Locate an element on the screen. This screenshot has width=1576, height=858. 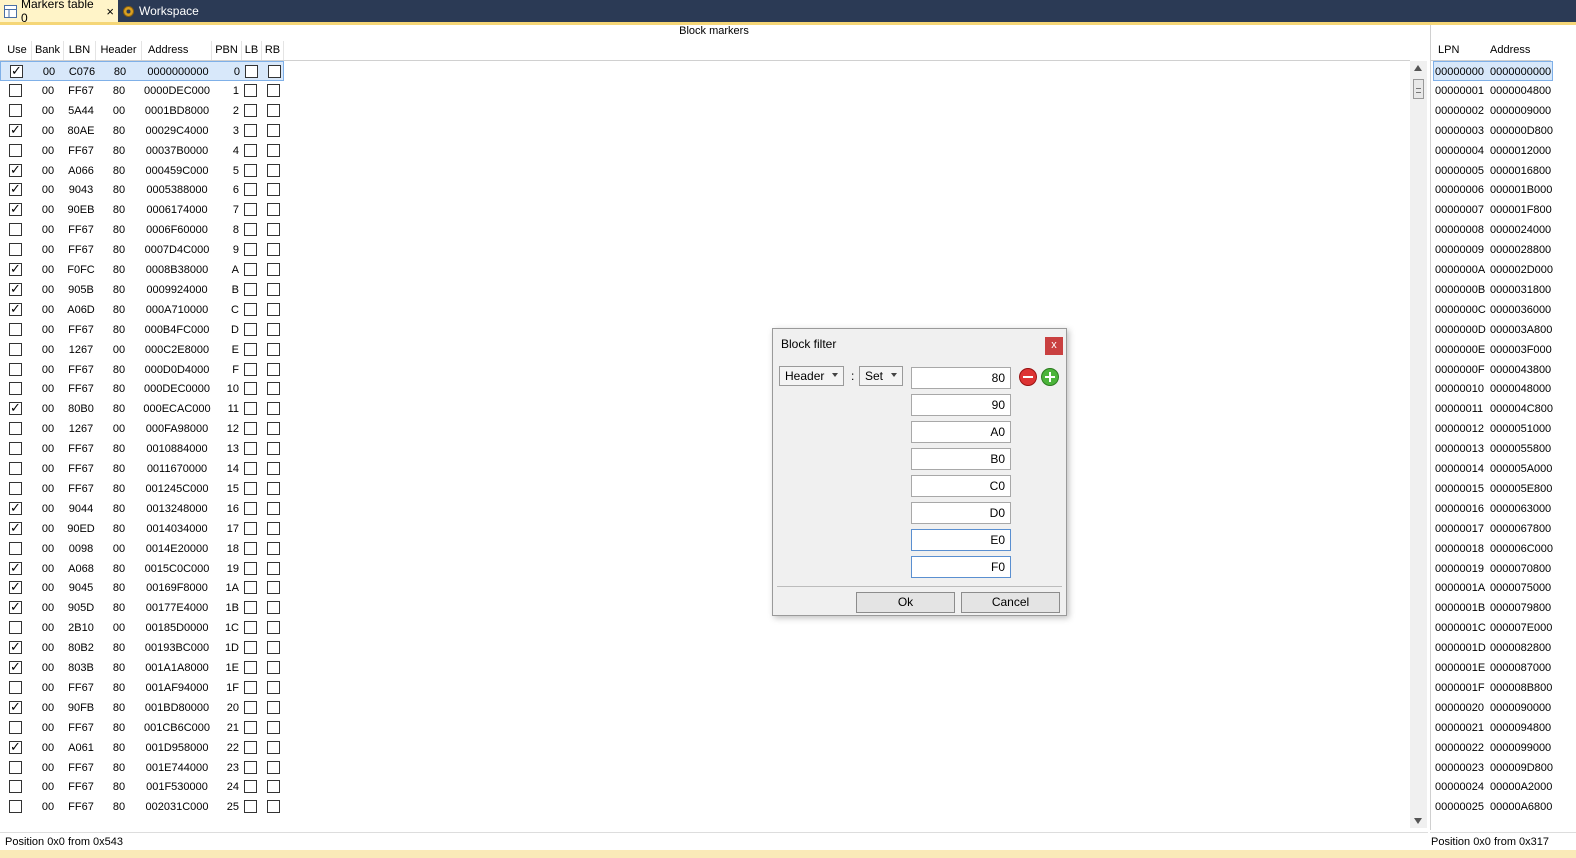
table-row: 00 A061 80 001D958000 22 is located at coordinates (150, 748).